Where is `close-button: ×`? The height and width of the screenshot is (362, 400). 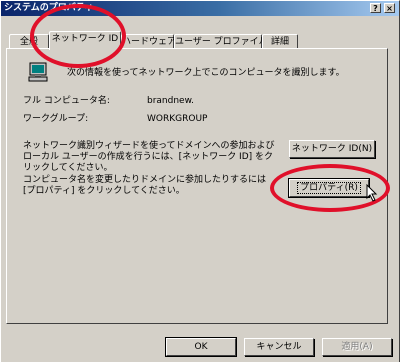
close-button: × is located at coordinates (389, 8).